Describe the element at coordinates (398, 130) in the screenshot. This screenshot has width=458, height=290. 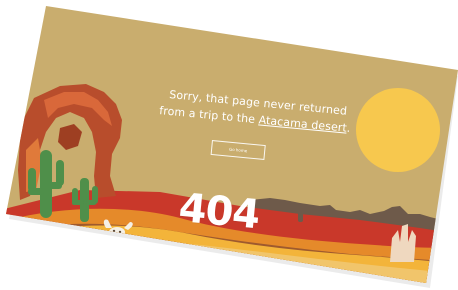
I see `sun` at that location.